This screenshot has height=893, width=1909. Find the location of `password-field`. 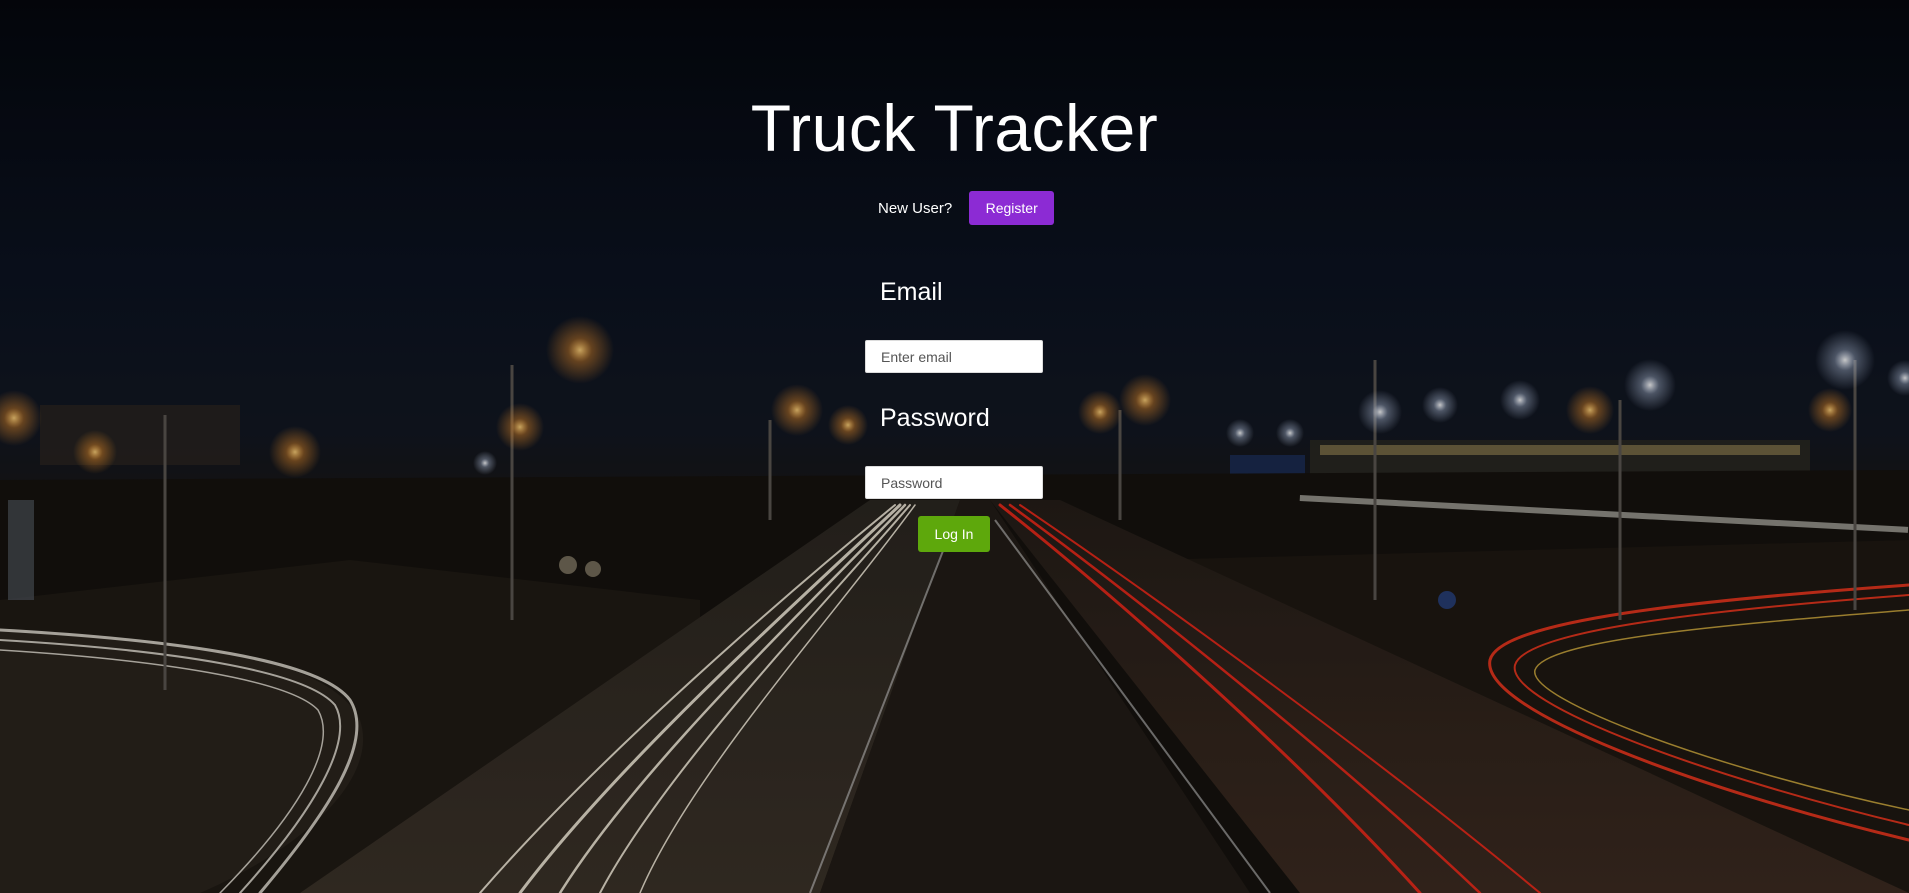

password-field is located at coordinates (954, 482).